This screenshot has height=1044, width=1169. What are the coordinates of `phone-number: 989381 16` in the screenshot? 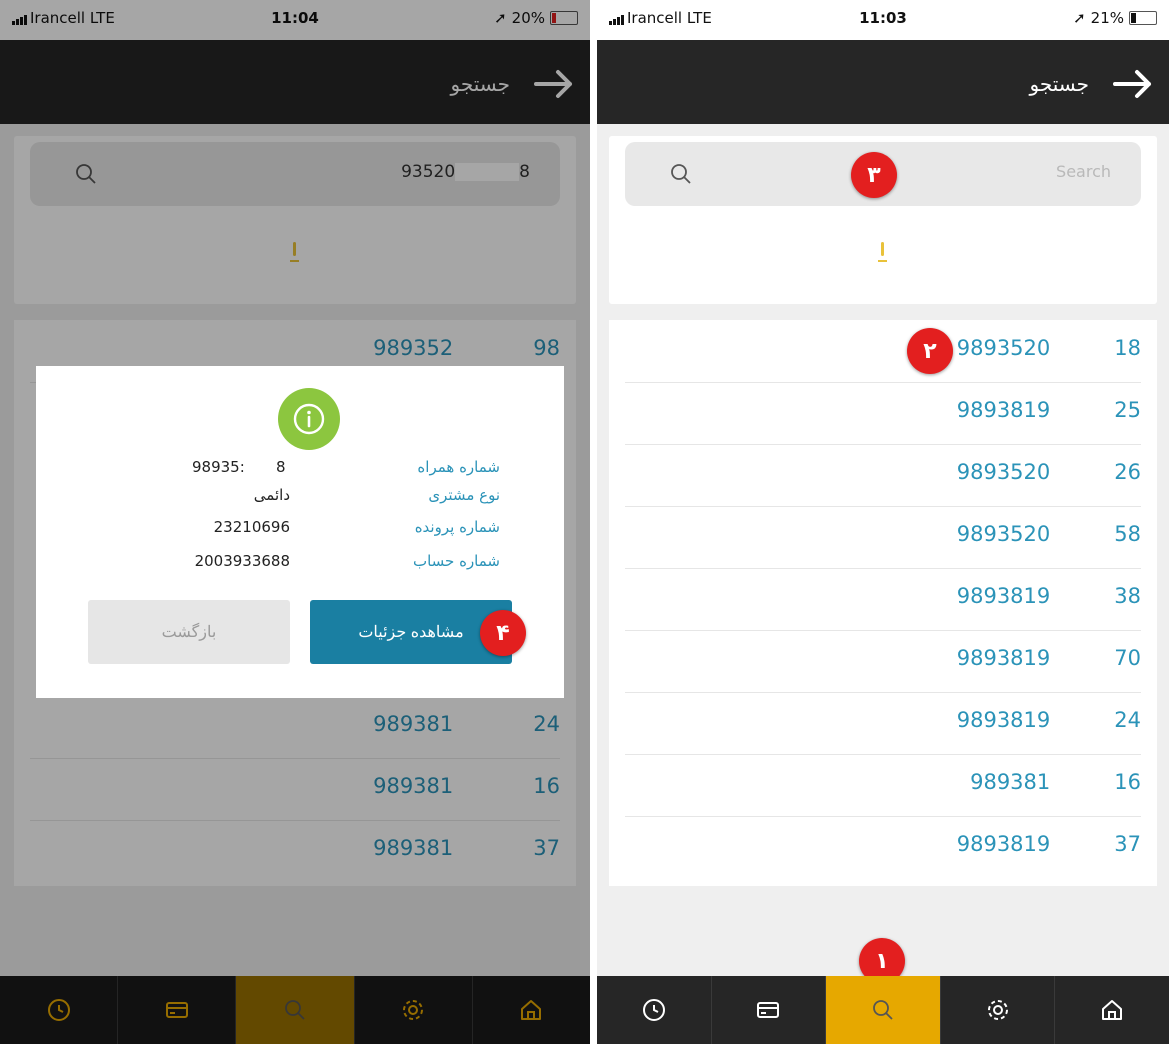 It's located at (1055, 782).